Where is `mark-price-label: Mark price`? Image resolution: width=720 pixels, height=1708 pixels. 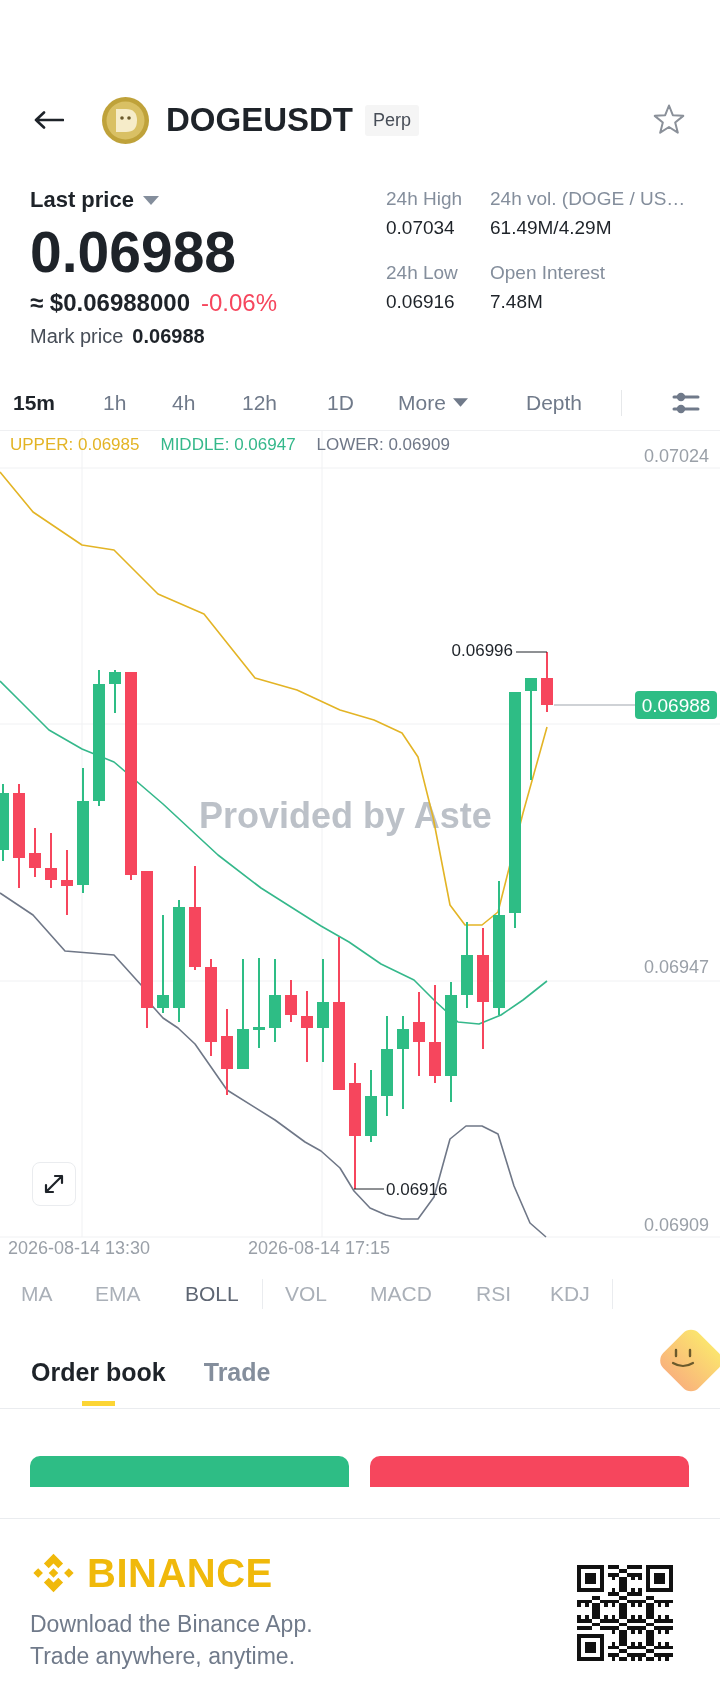
mark-price-label: Mark price is located at coordinates (77, 336).